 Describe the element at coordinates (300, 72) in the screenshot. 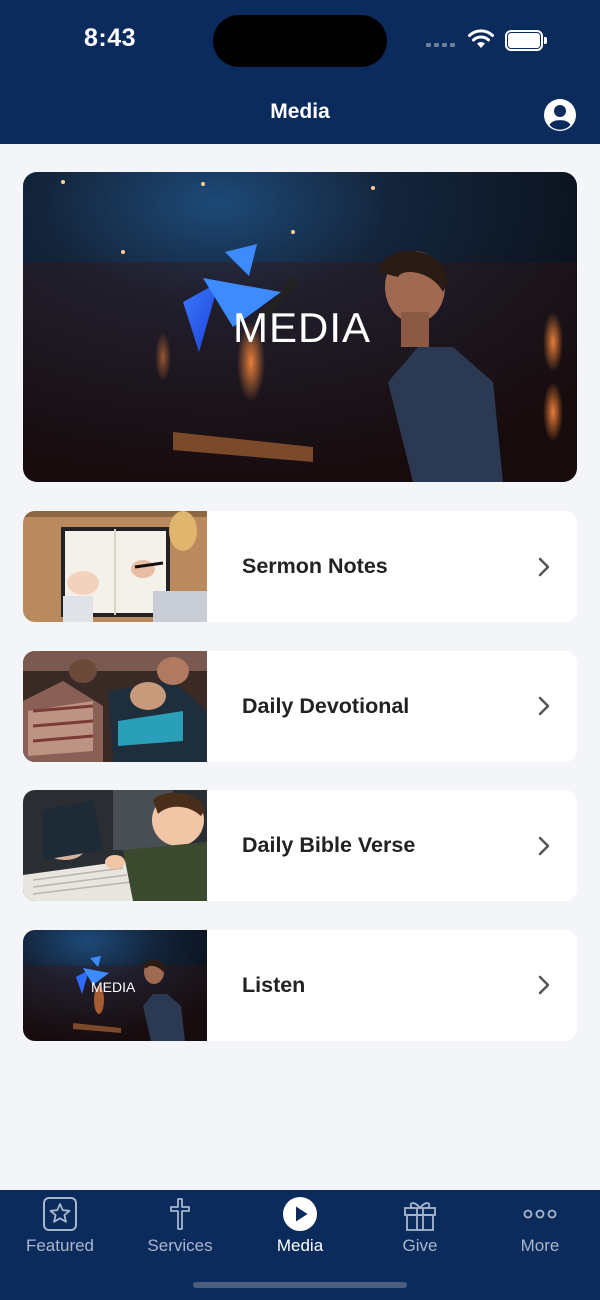

I see `top-bar: 8:43 Media` at that location.